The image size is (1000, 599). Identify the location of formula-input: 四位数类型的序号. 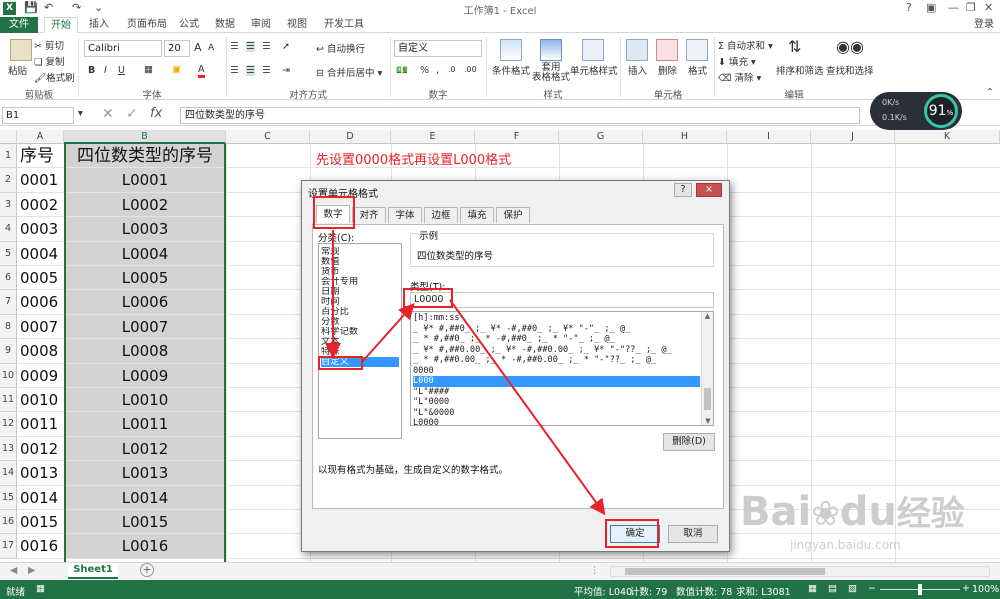
(520, 115).